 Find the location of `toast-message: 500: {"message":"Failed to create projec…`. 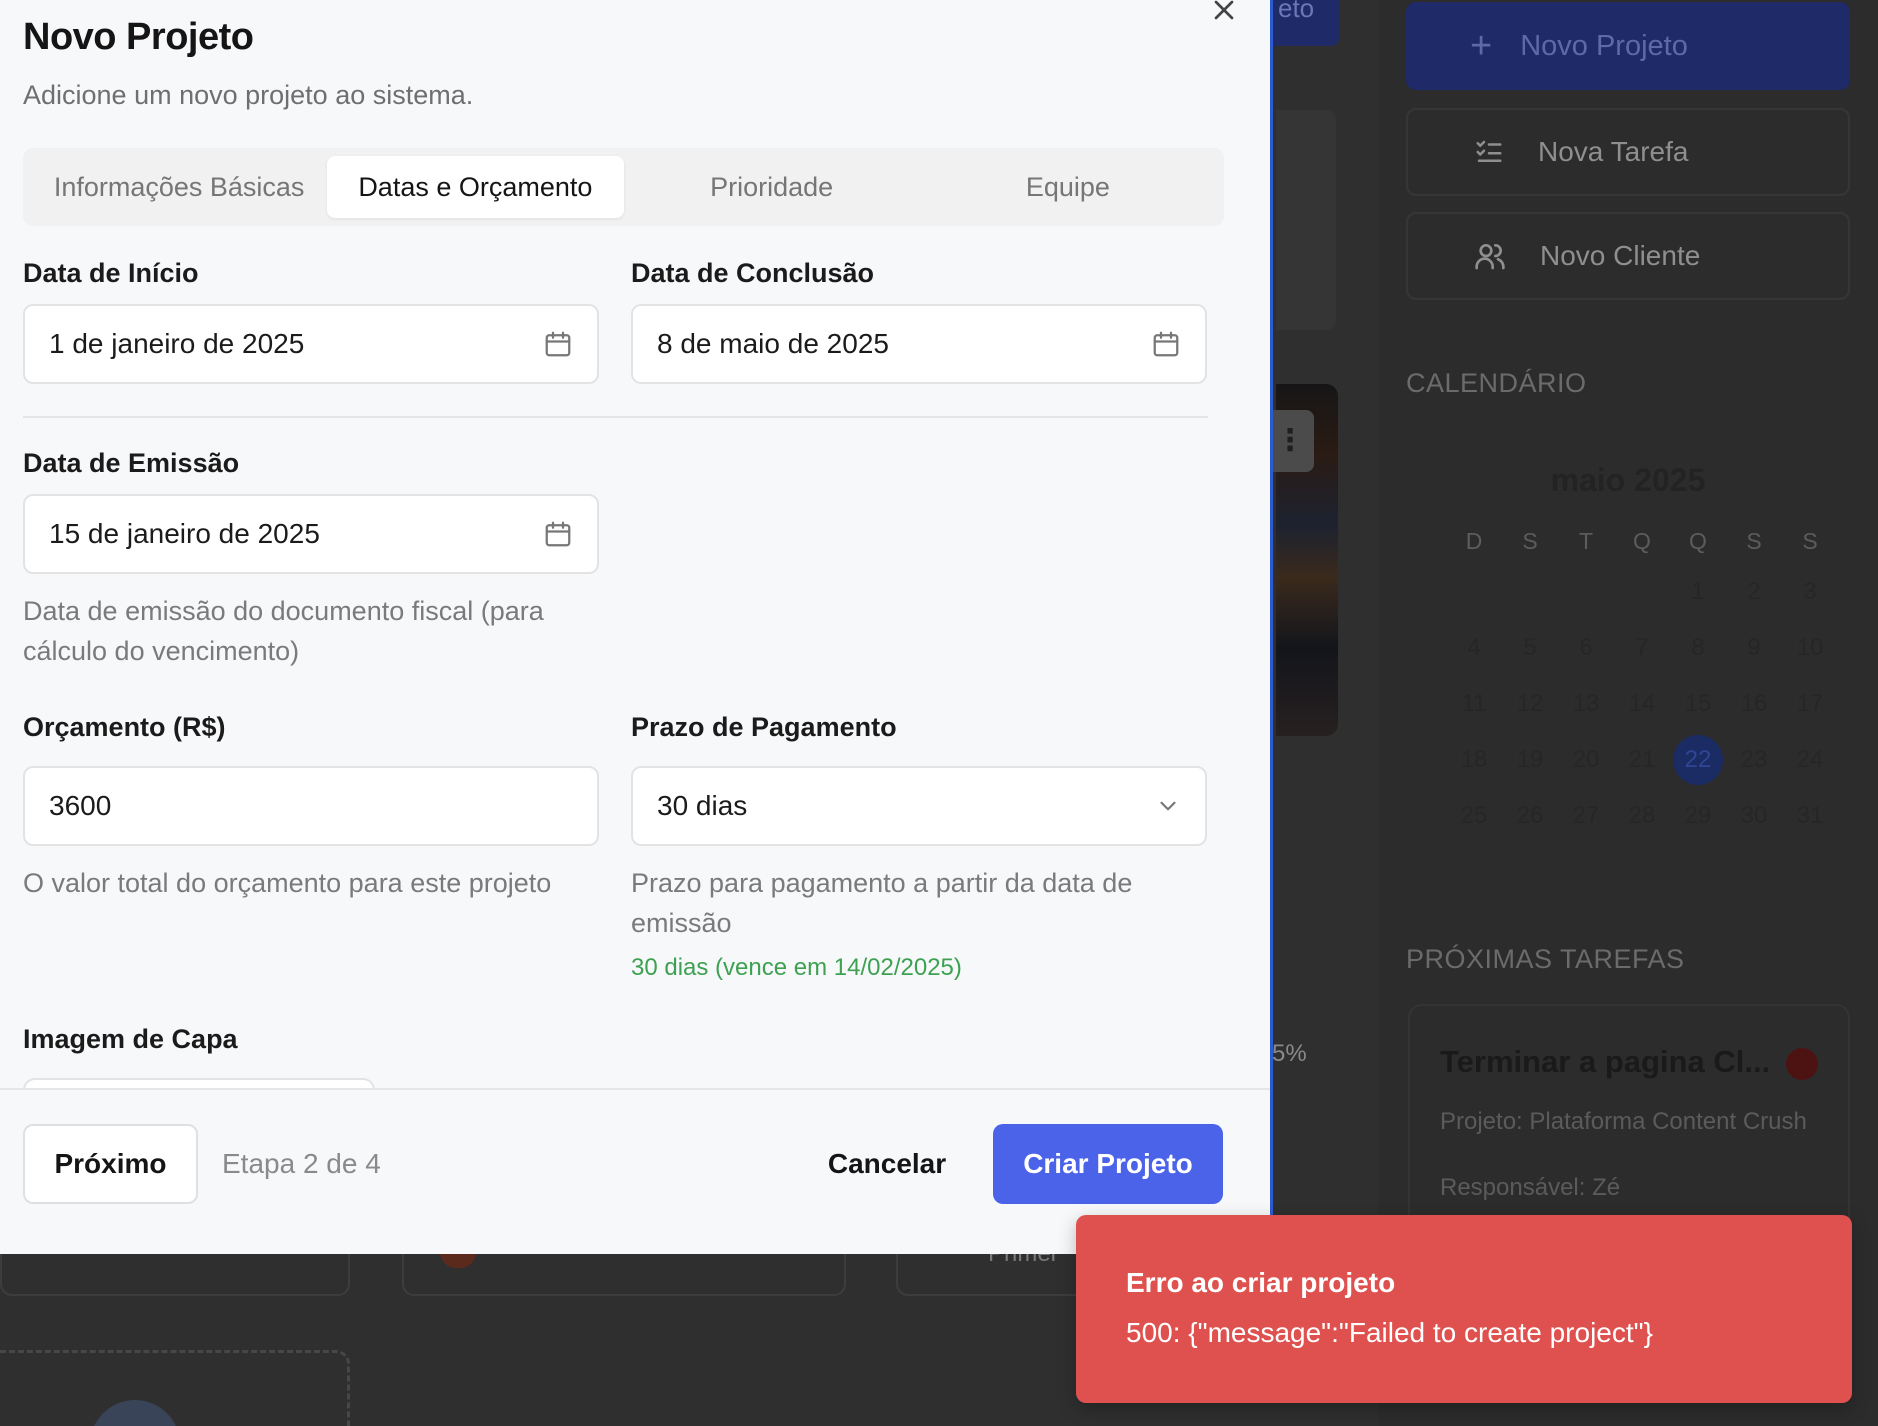

toast-message: 500: {"message":"Failed to create projec… is located at coordinates (1389, 1332).